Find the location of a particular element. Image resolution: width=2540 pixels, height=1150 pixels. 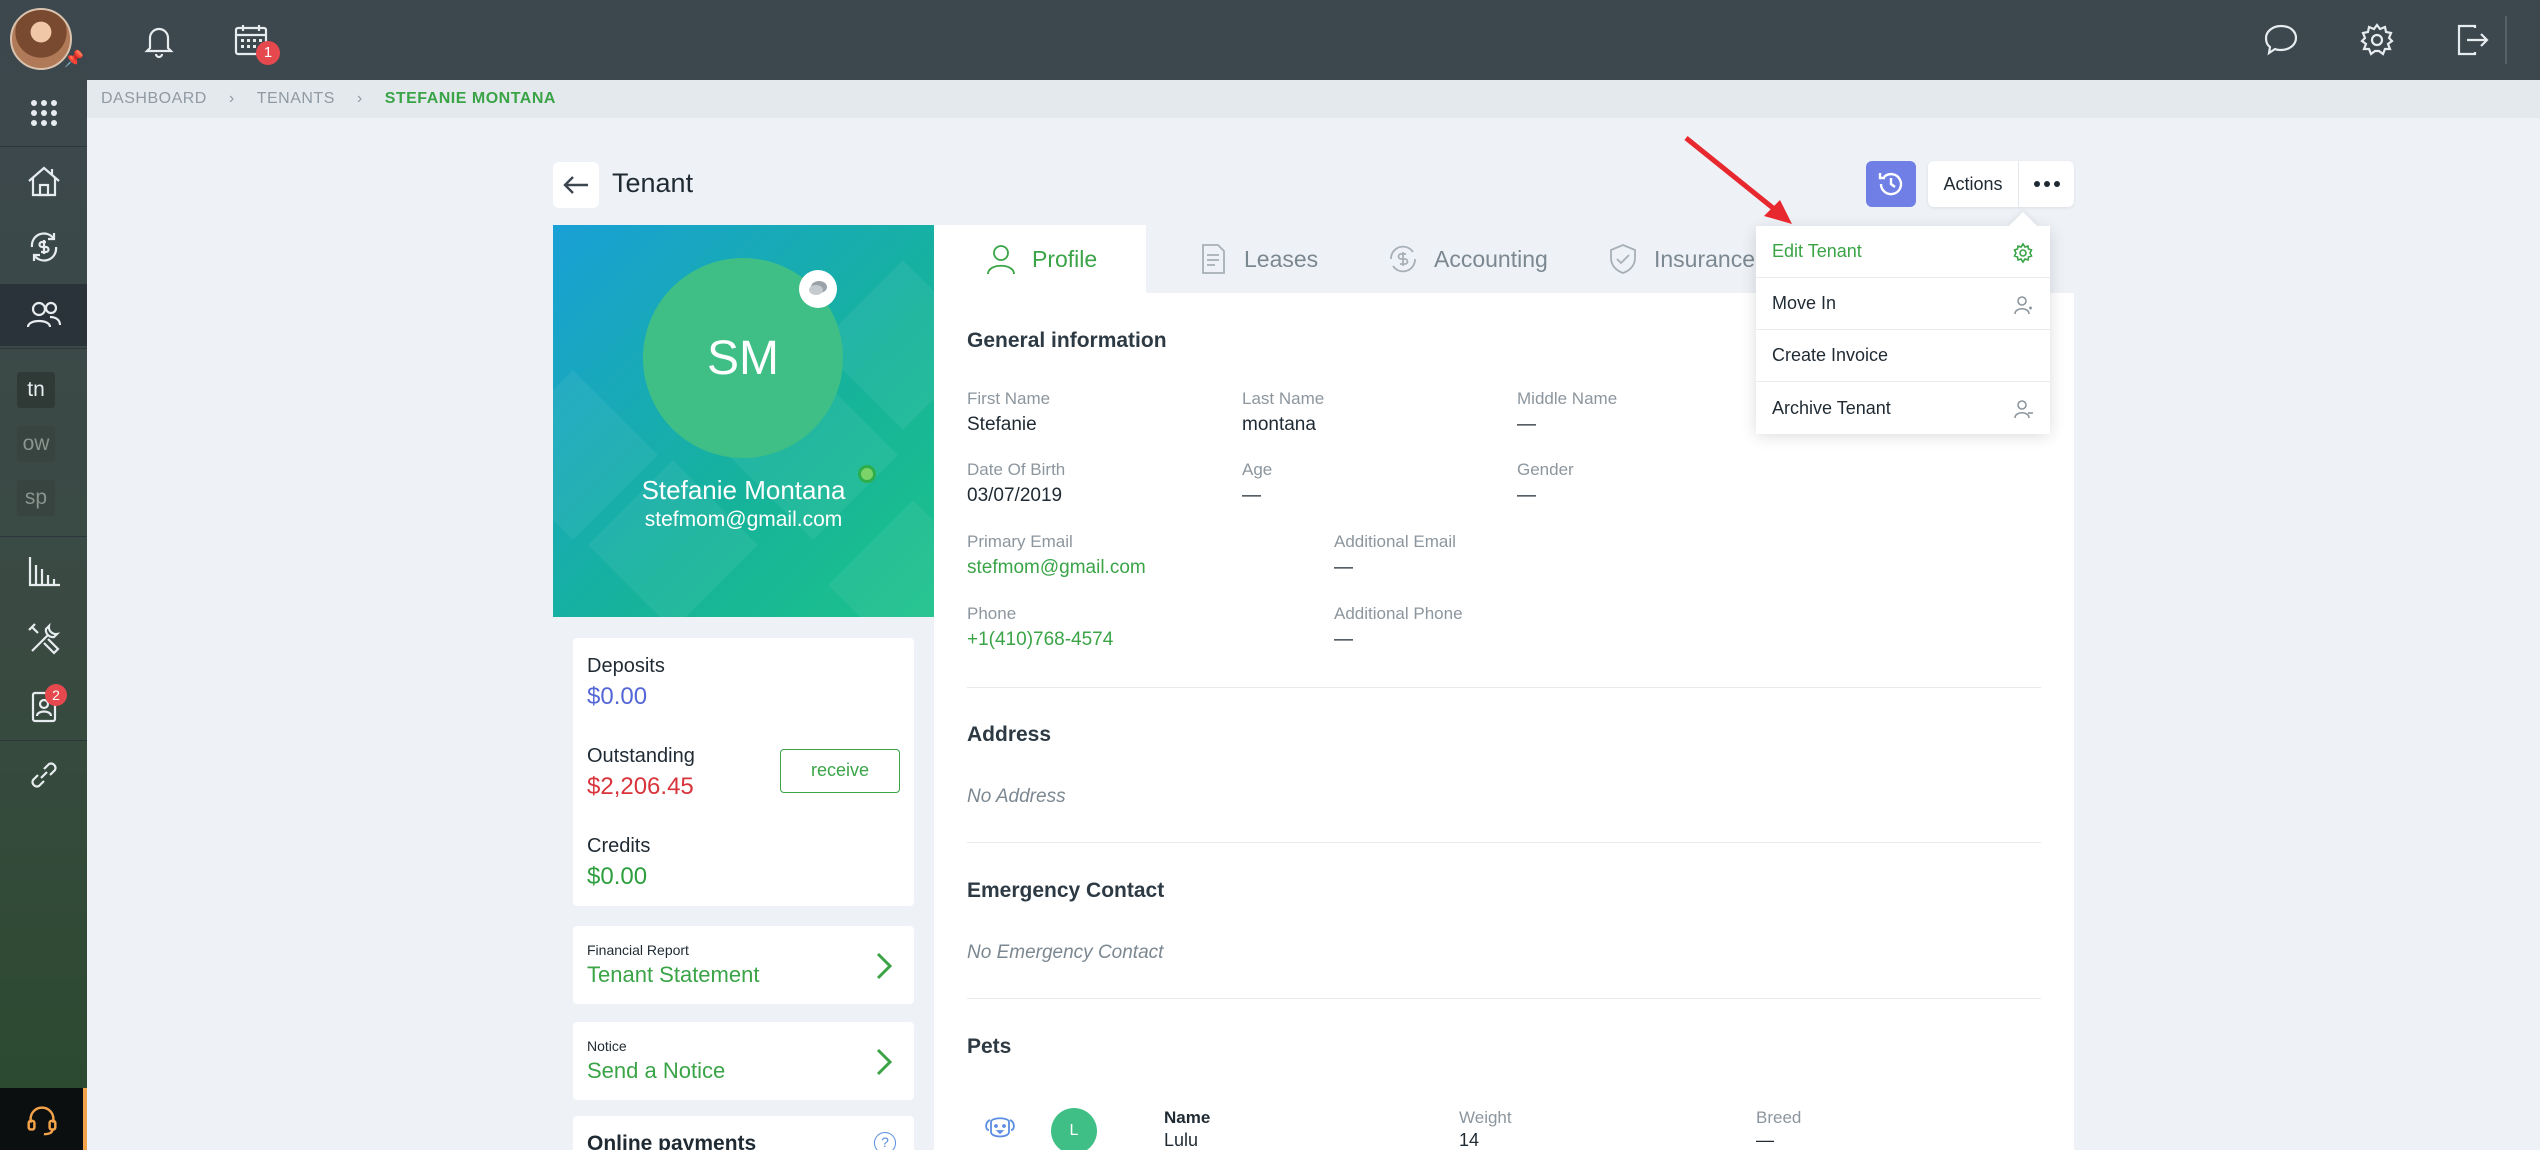

back-button is located at coordinates (576, 185).